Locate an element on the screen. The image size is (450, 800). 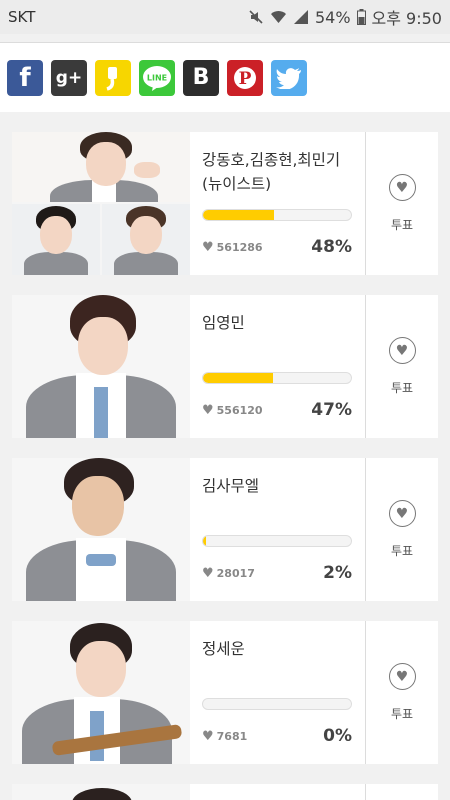
band-share-icon: B is located at coordinates (201, 77).